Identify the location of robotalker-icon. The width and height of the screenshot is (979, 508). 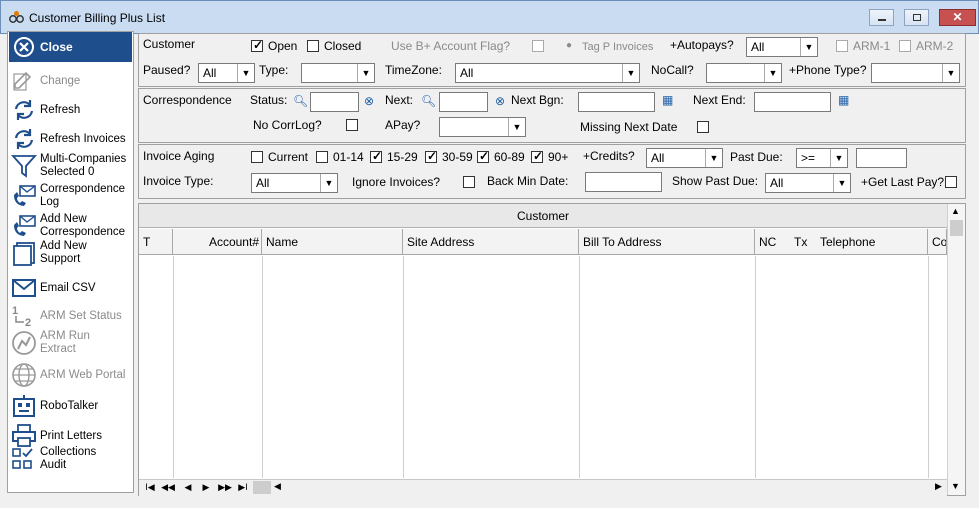
(24, 406).